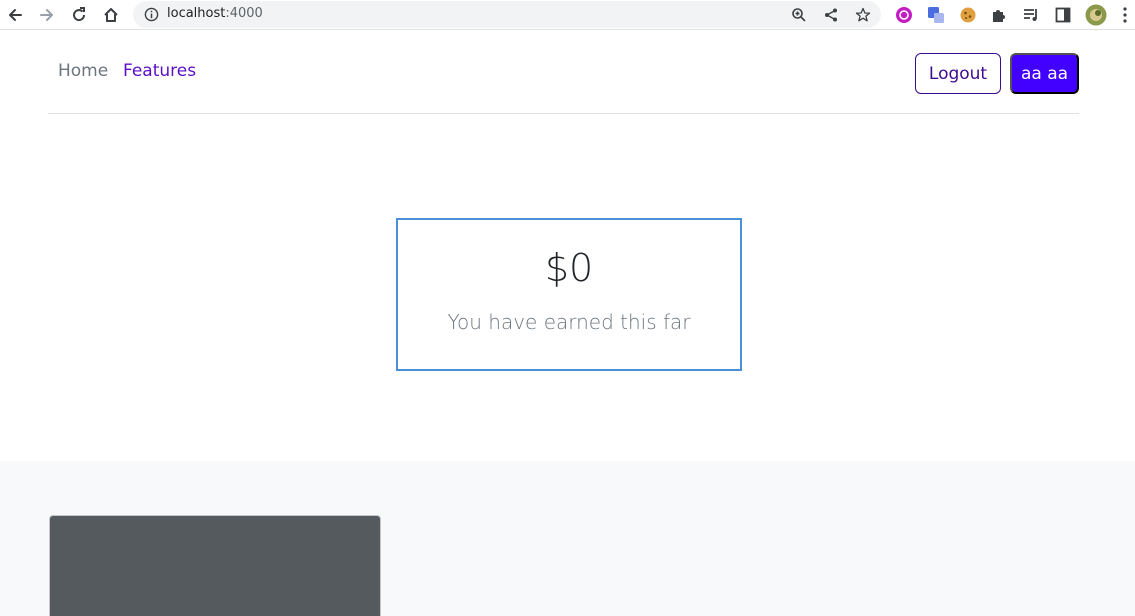 The width and height of the screenshot is (1135, 616). Describe the element at coordinates (968, 15) in the screenshot. I see `cookie-extension-icon` at that location.